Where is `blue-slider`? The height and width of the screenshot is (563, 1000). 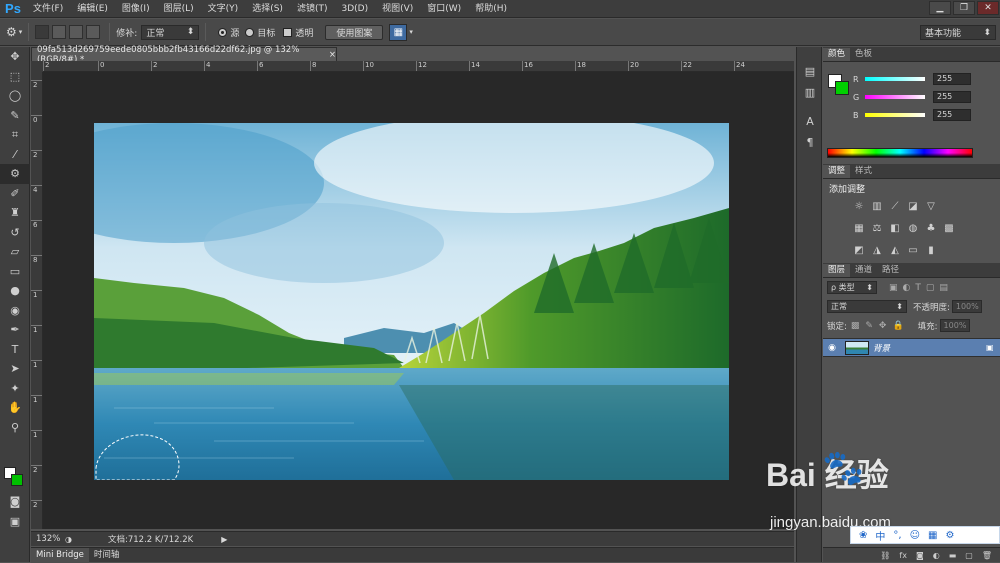
blue-slider is located at coordinates (895, 115).